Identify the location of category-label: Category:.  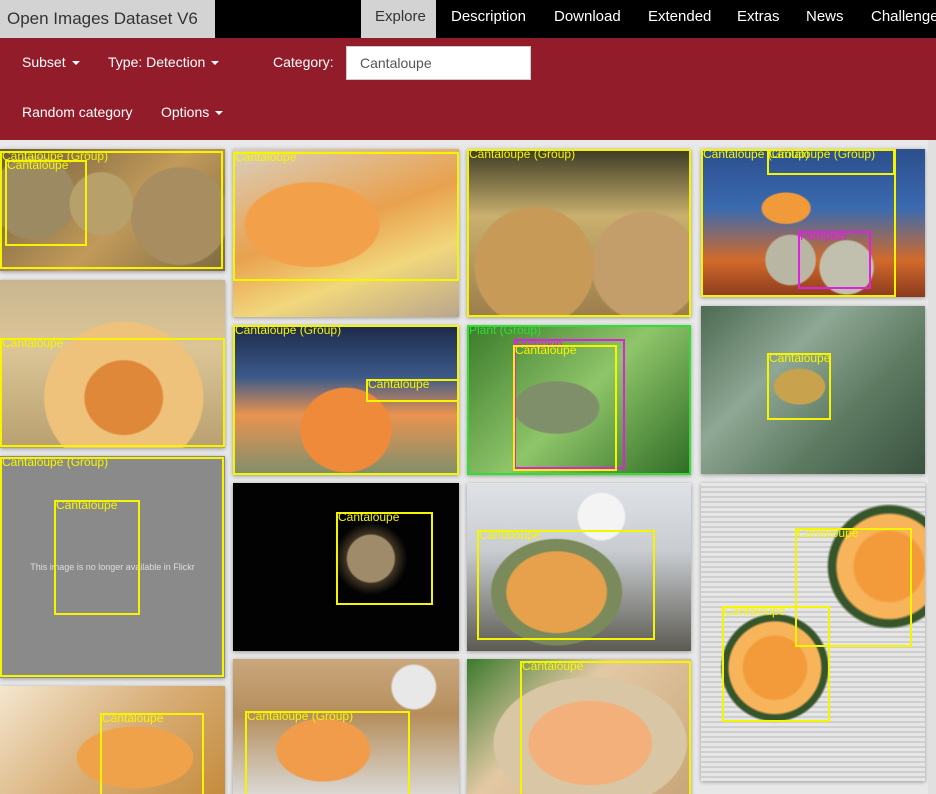
(303, 62).